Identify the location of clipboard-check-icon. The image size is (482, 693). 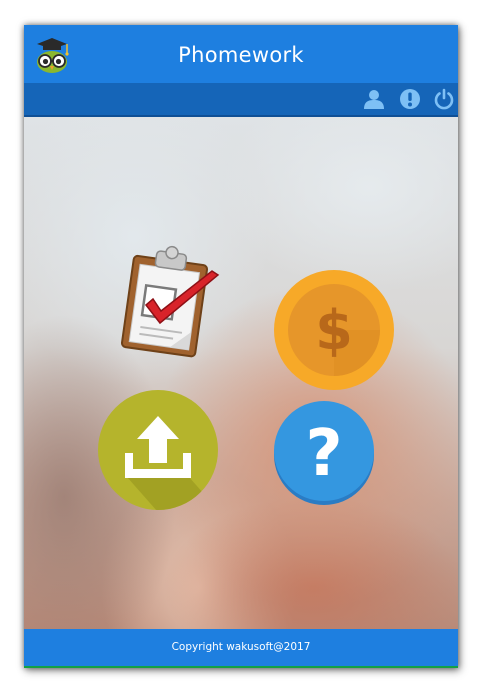
(171, 303).